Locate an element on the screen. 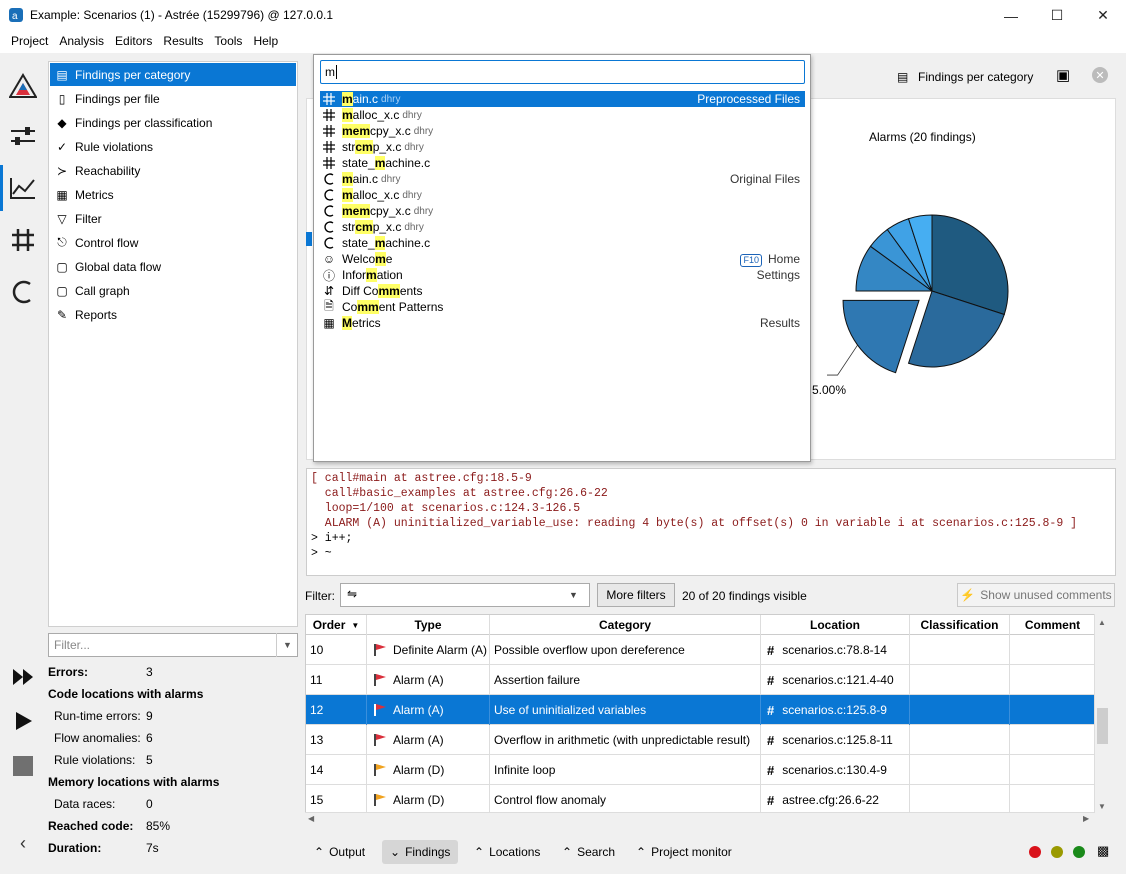  quick-open-item: ▦ Metrics Results is located at coordinates (562, 323).